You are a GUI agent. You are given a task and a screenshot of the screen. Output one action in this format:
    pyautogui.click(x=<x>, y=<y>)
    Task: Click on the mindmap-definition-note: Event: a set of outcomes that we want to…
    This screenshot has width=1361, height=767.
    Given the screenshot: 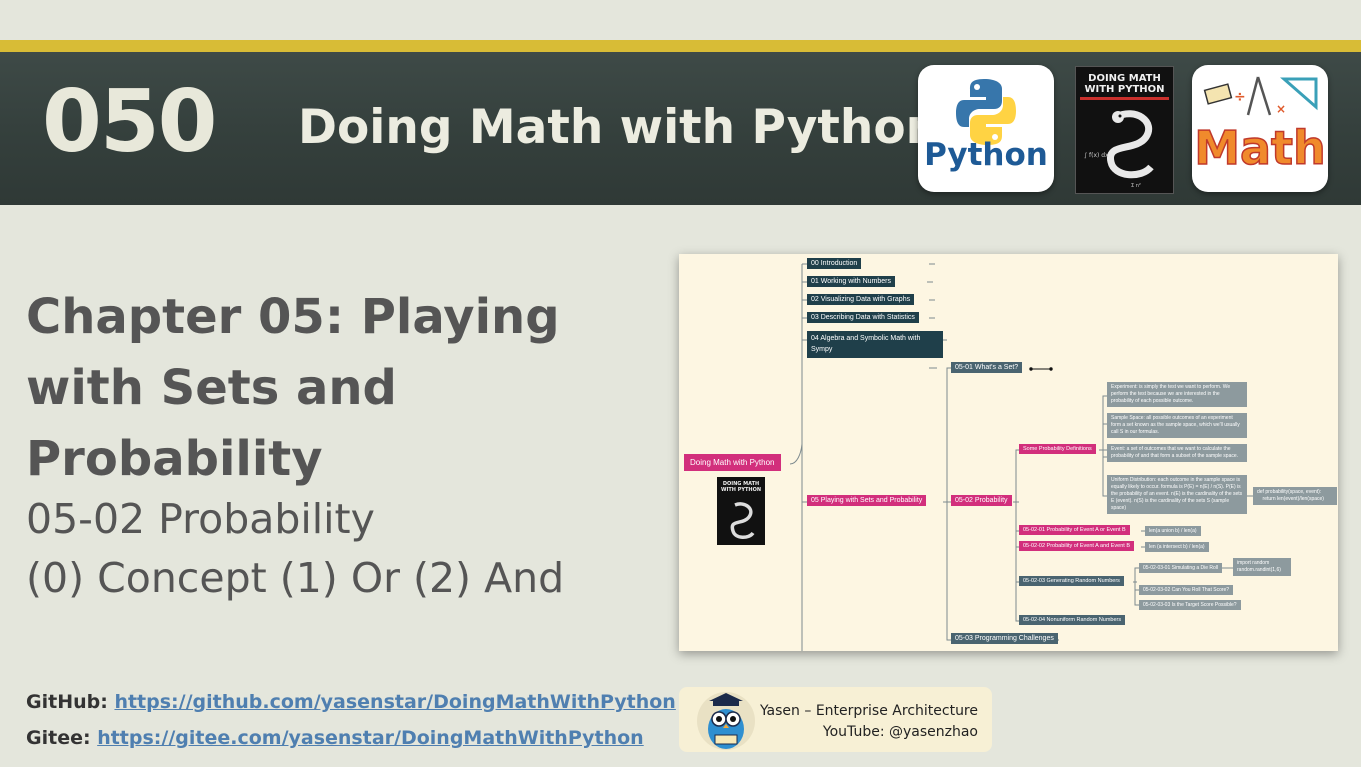 What is the action you would take?
    pyautogui.click(x=1177, y=453)
    